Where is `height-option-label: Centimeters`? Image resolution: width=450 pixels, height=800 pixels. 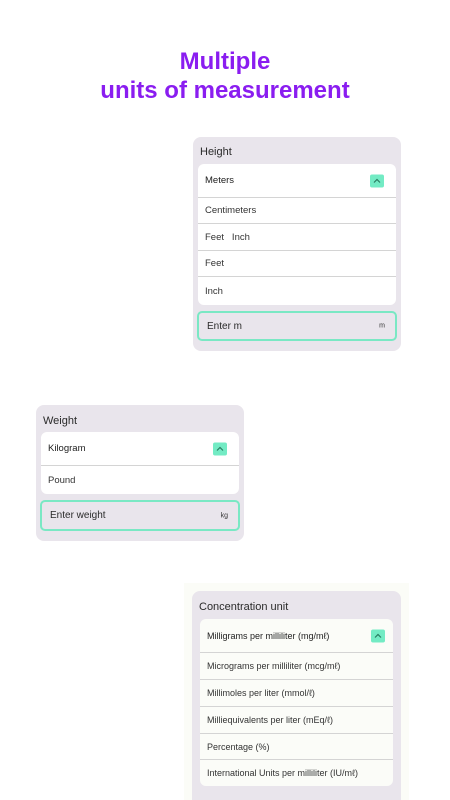
height-option-label: Centimeters is located at coordinates (231, 210).